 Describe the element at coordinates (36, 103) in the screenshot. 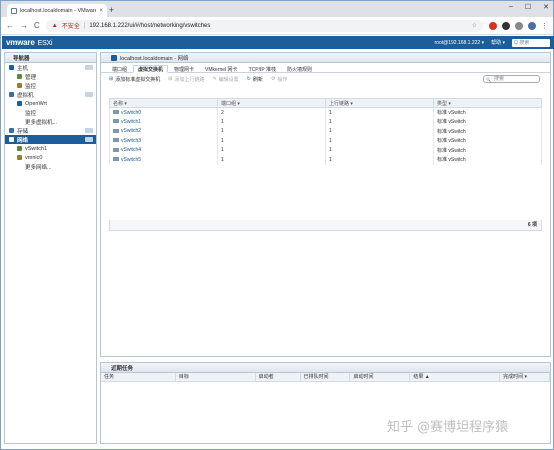

I see `nav-item-label: OpenWrt` at that location.